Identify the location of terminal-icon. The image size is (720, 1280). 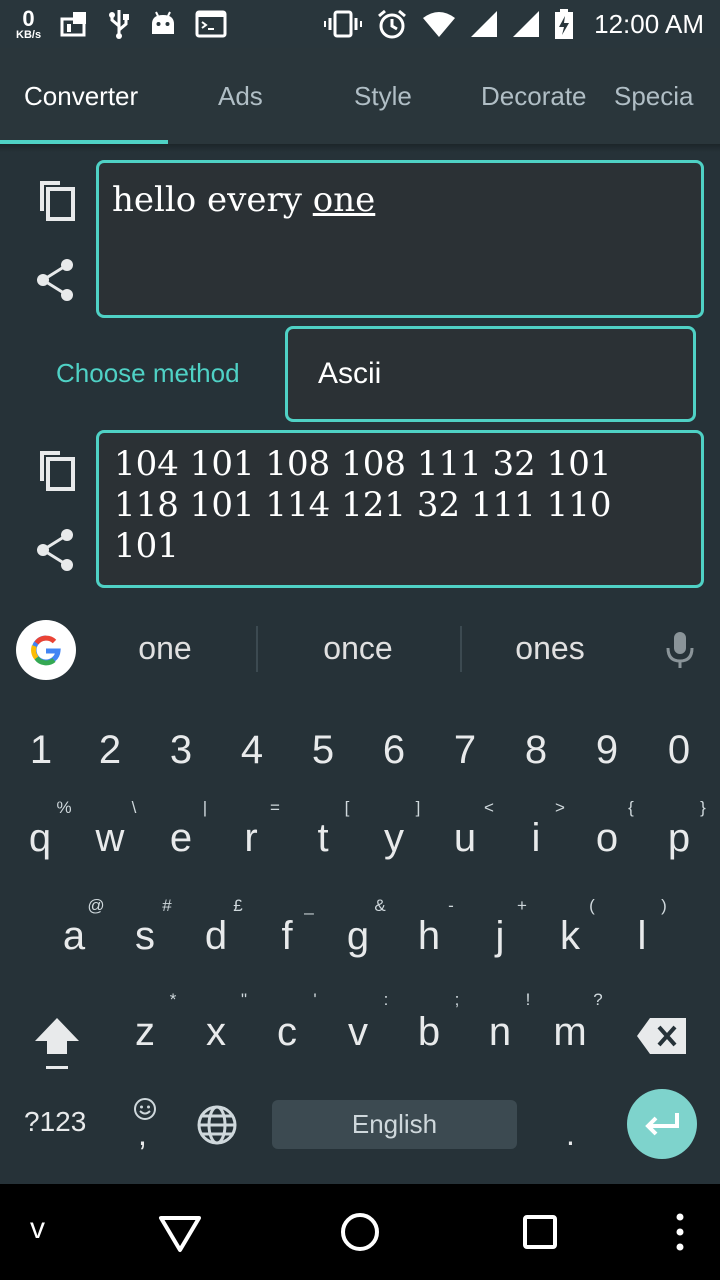
(211, 24).